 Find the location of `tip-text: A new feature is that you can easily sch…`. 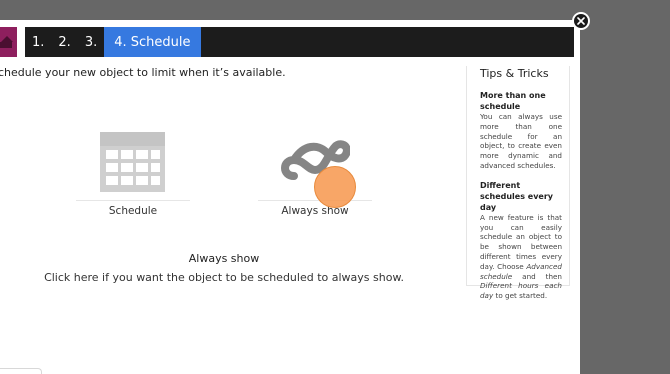

tip-text: A new feature is that you can easily sch… is located at coordinates (521, 256).